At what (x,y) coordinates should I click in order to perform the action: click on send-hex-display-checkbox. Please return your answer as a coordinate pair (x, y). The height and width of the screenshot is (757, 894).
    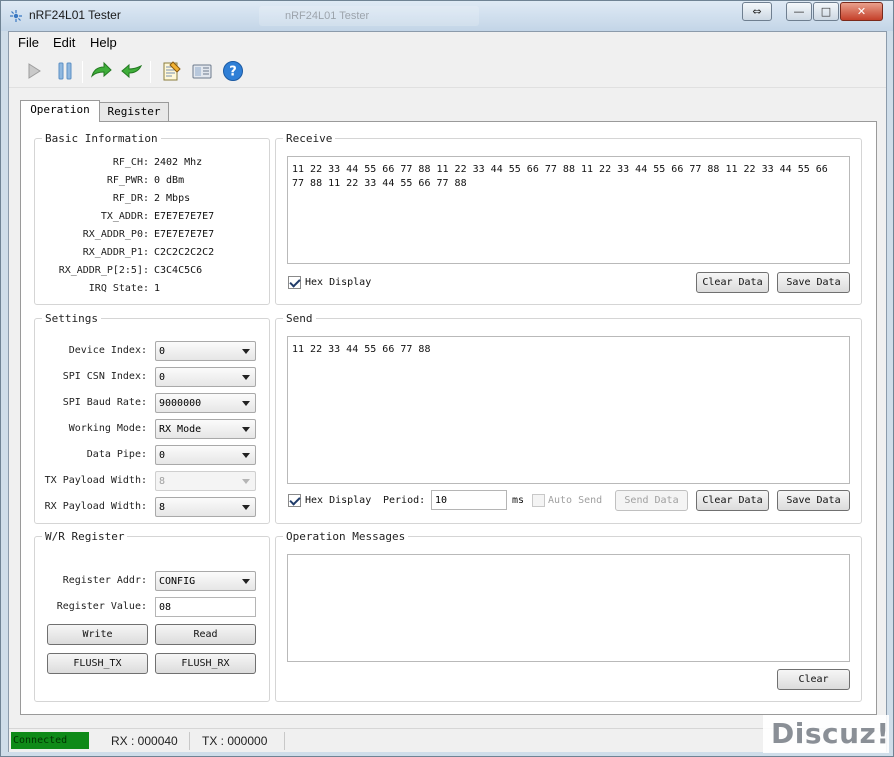
    Looking at the image, I should click on (294, 500).